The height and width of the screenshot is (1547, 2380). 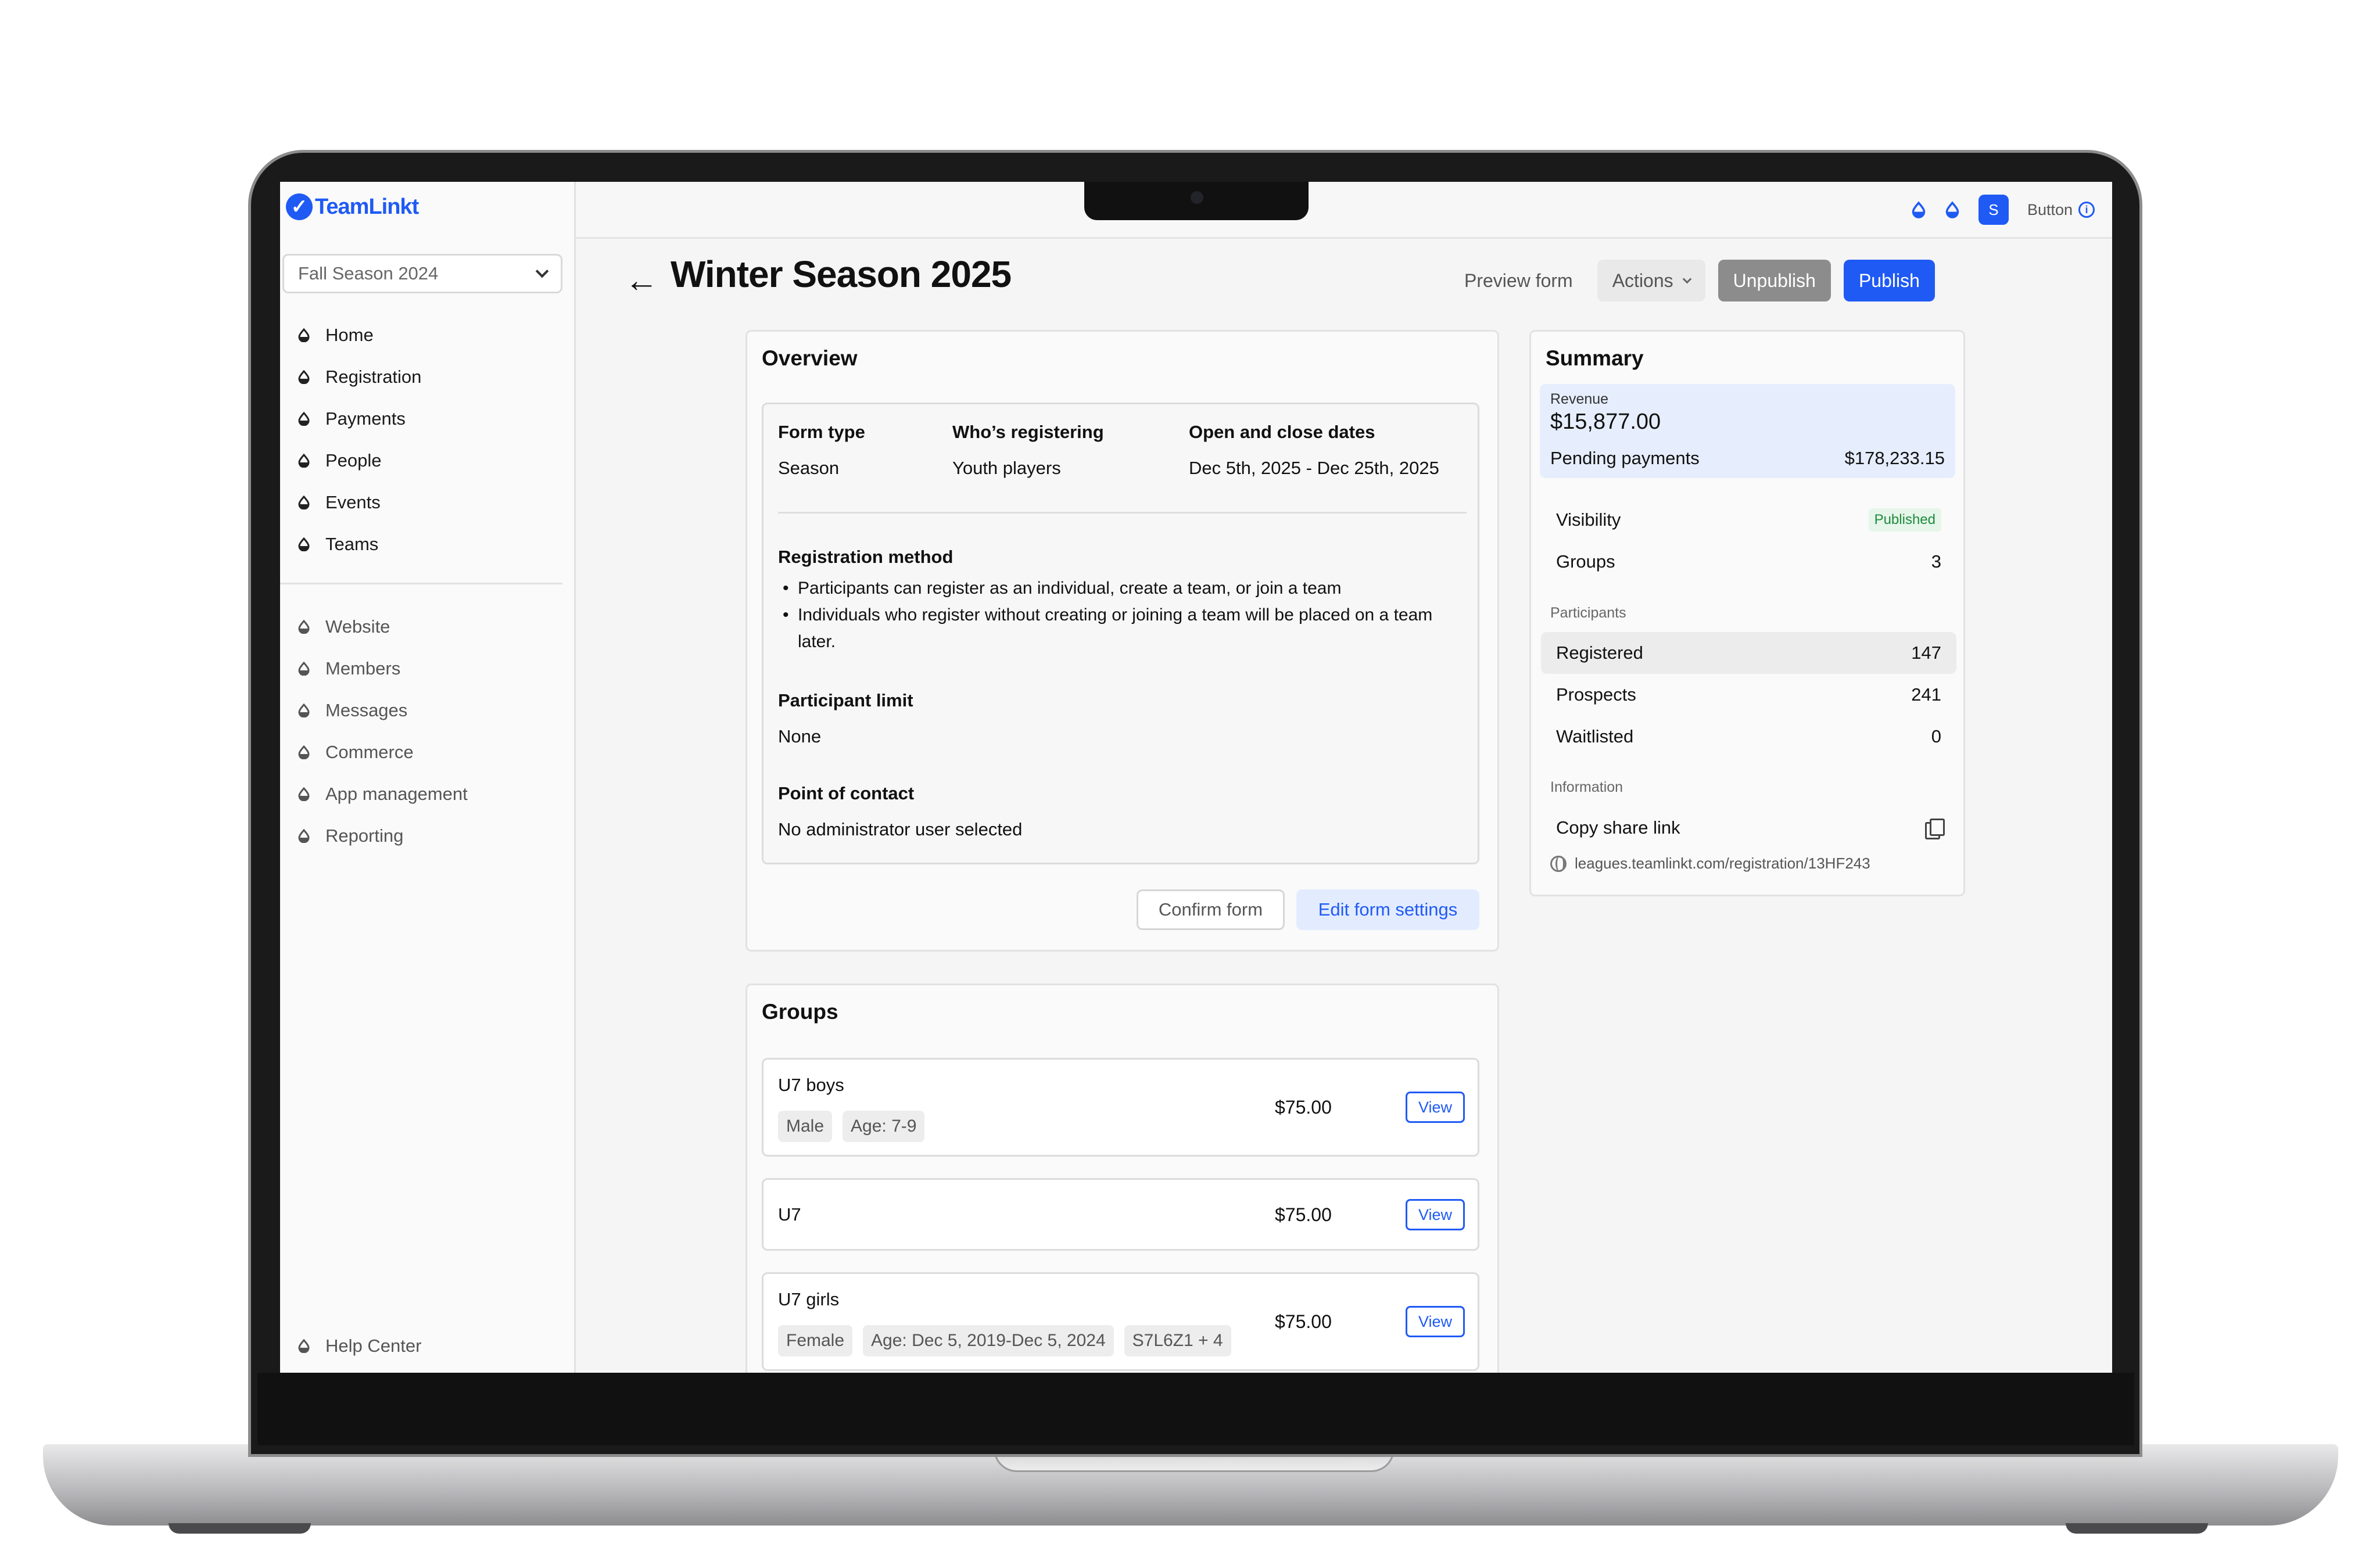 What do you see at coordinates (369, 752) in the screenshot?
I see `sidebar-item-label: Commerce` at bounding box center [369, 752].